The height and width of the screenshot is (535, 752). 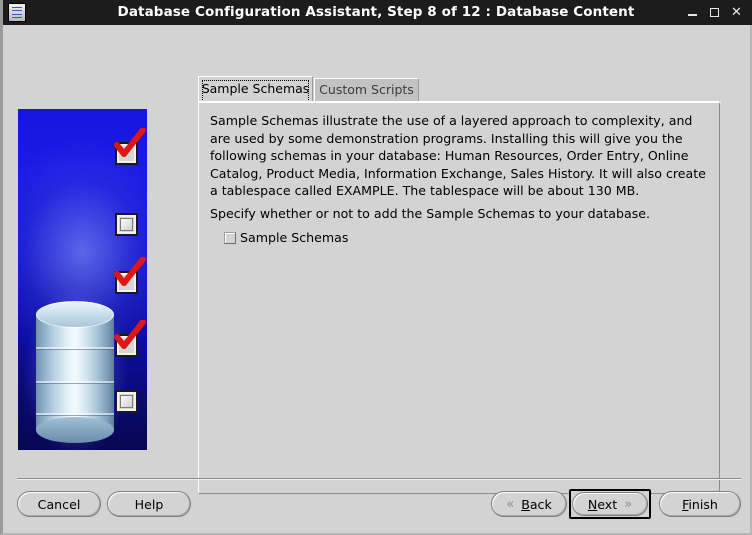 What do you see at coordinates (379, 478) in the screenshot?
I see `button-bar-separator` at bounding box center [379, 478].